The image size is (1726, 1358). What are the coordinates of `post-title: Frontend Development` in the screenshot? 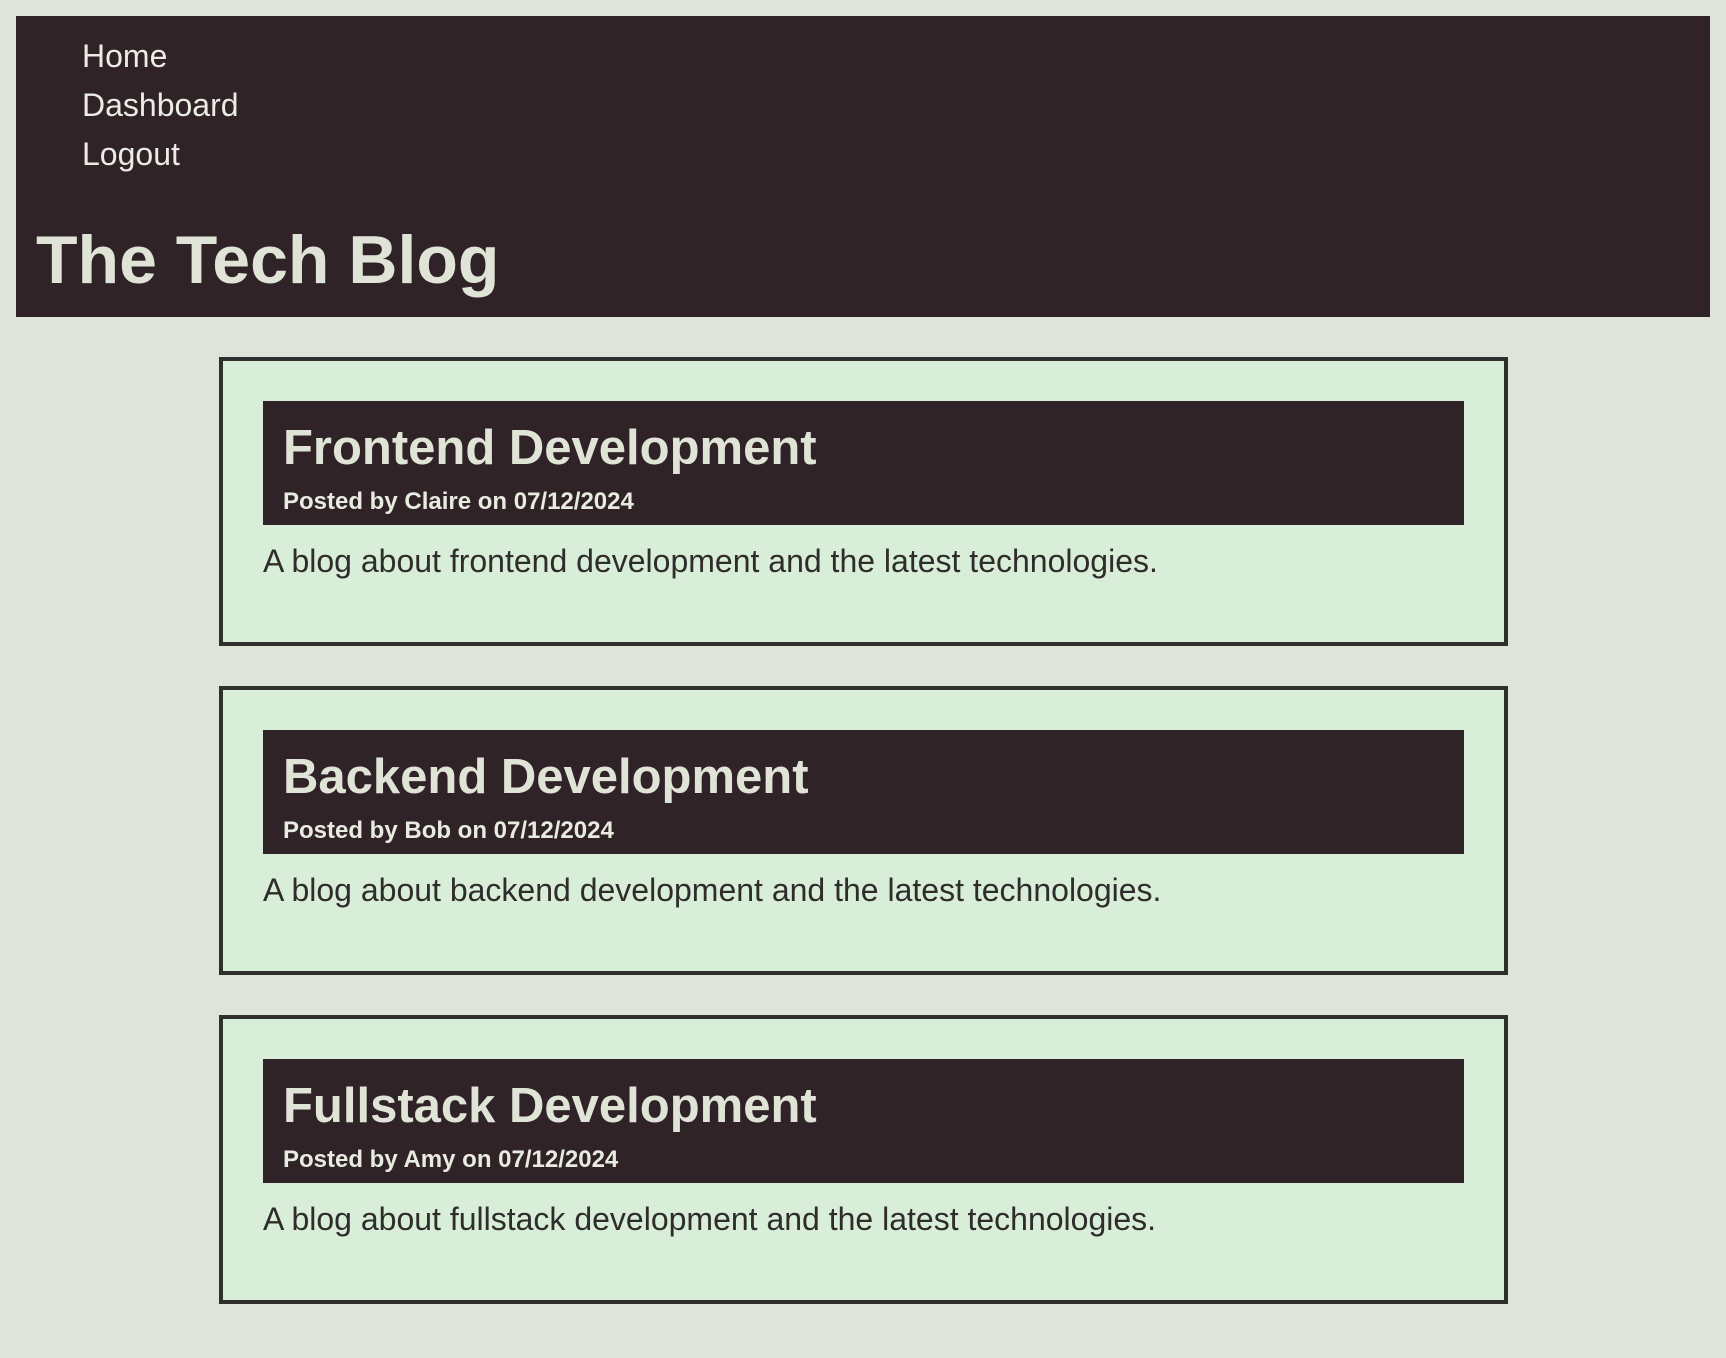 It's located at (863, 448).